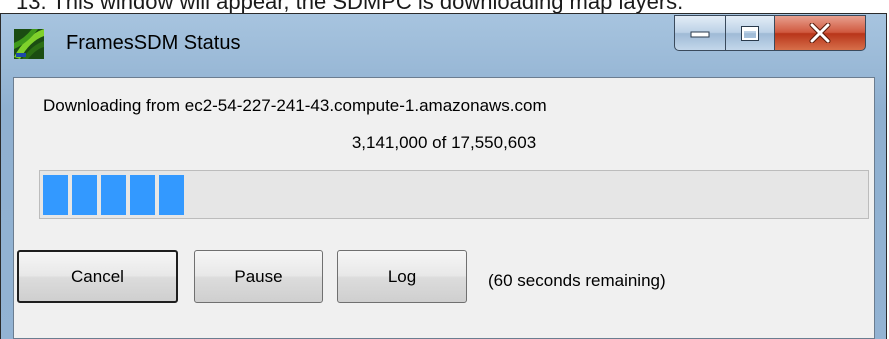 The width and height of the screenshot is (889, 339). I want to click on maximize-icon, so click(750, 33).